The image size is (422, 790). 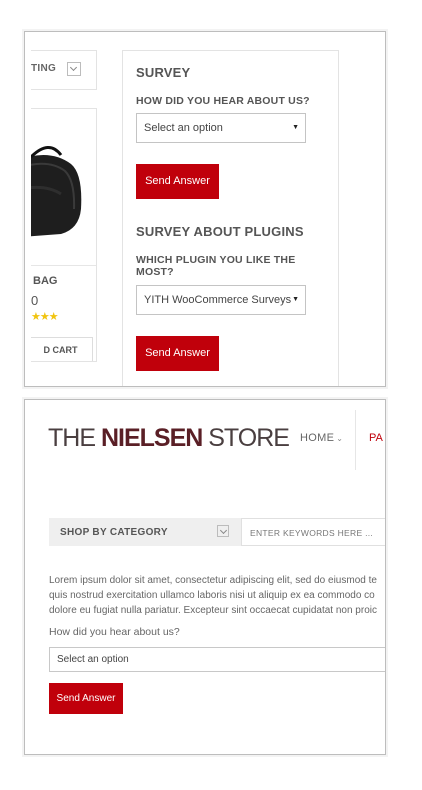 I want to click on star-rating-icon: ★★★, so click(x=45, y=317).